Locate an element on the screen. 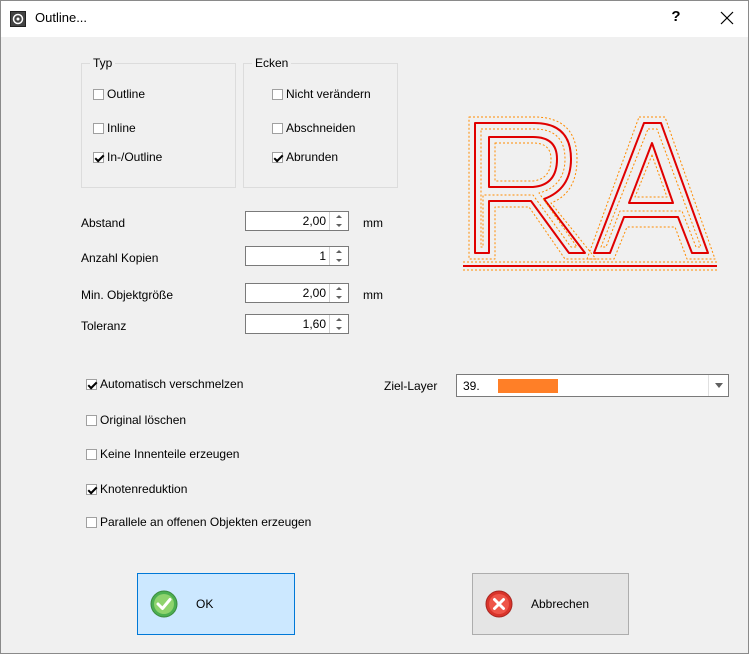  keine-innenteile-checkbox: Keine Innenteile erzeugen is located at coordinates (162, 454).